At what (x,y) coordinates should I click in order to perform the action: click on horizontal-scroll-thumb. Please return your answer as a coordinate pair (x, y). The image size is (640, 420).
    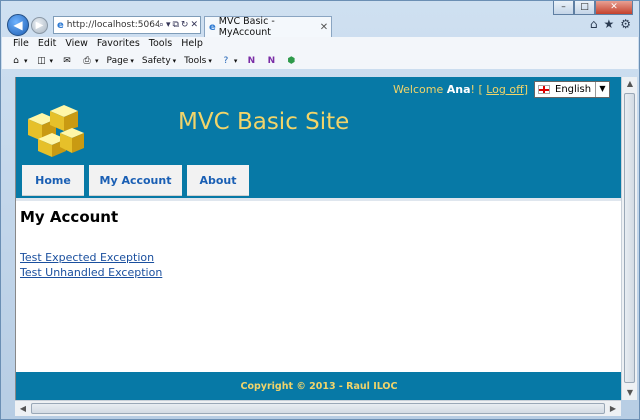
    Looking at the image, I should click on (318, 408).